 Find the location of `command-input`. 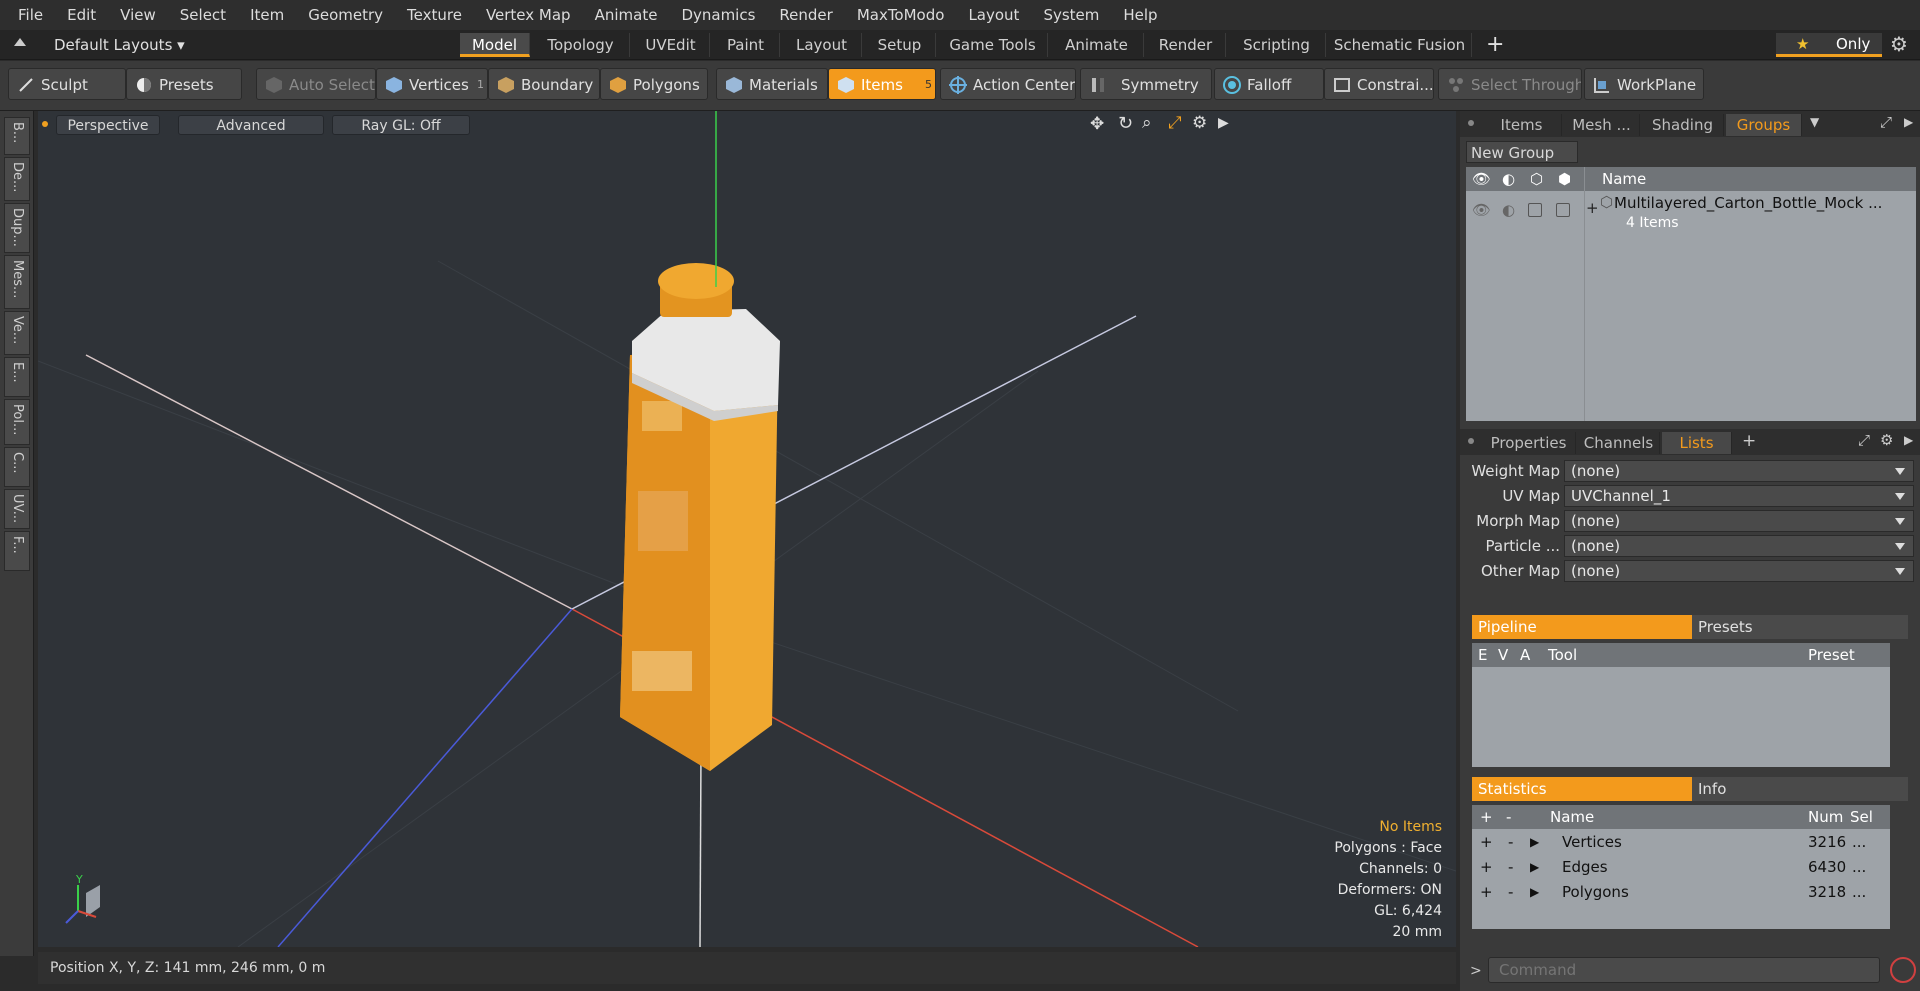

command-input is located at coordinates (1684, 970).